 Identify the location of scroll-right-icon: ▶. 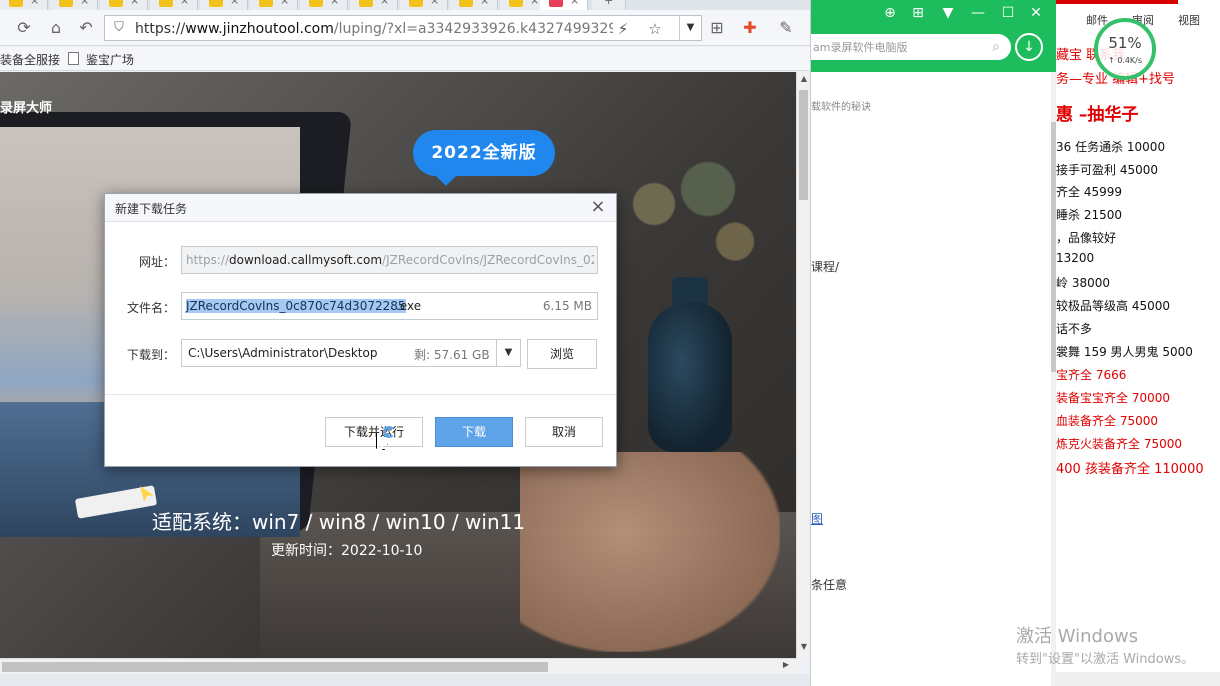
(786, 667).